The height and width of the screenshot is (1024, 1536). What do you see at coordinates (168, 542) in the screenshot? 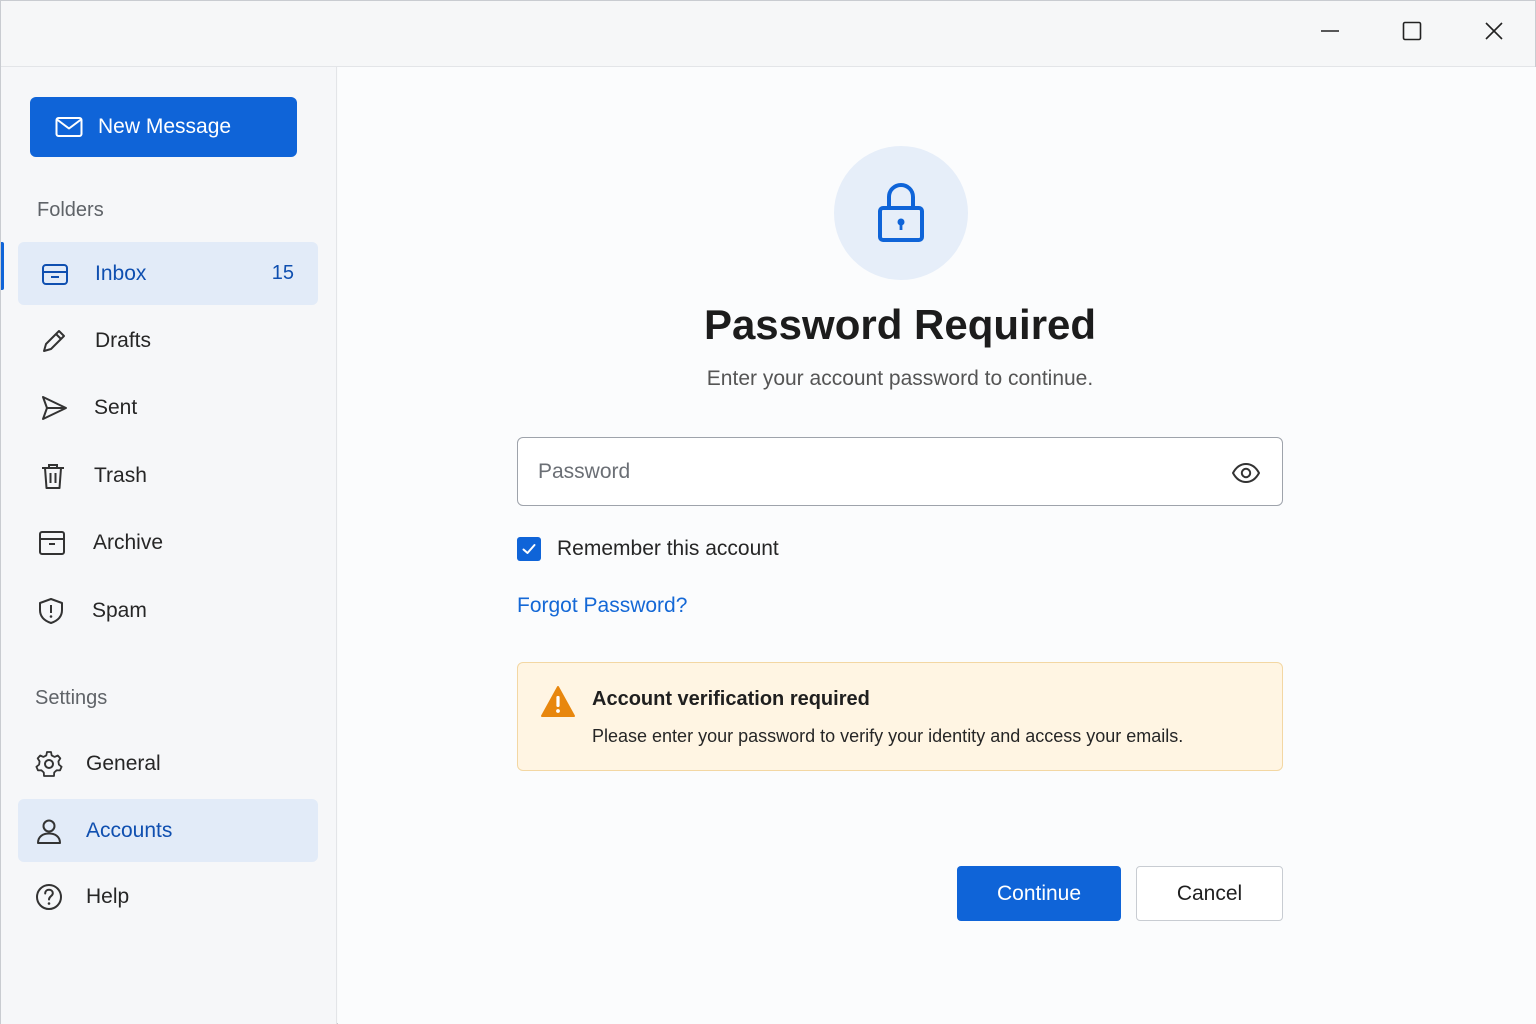
I see `sidebar-item-archive: Archive` at bounding box center [168, 542].